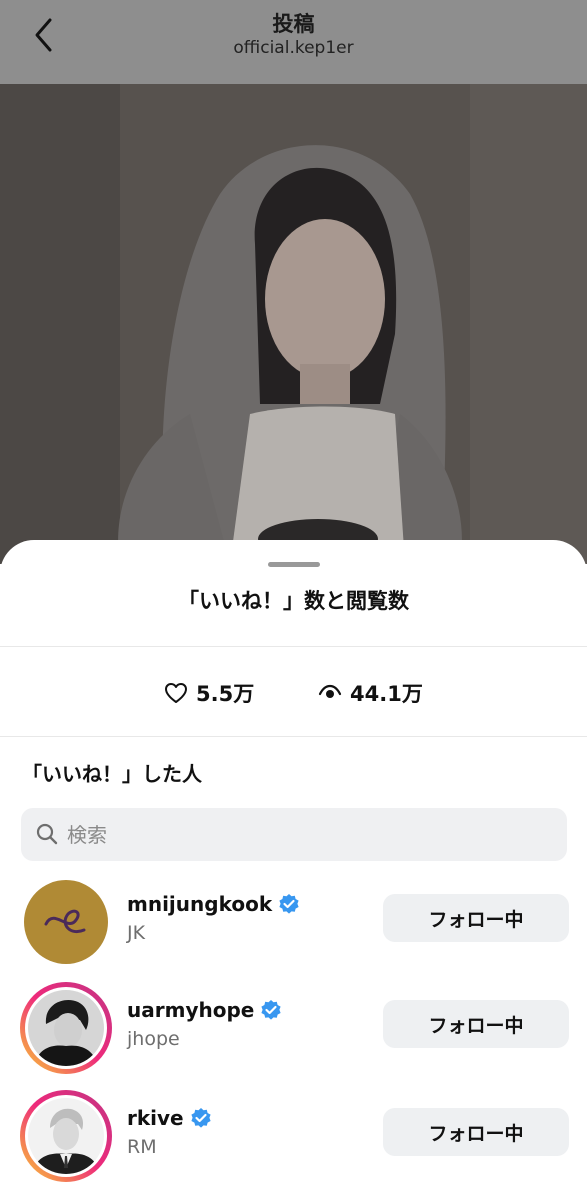  What do you see at coordinates (176, 693) in the screenshot?
I see `heart-icon` at bounding box center [176, 693].